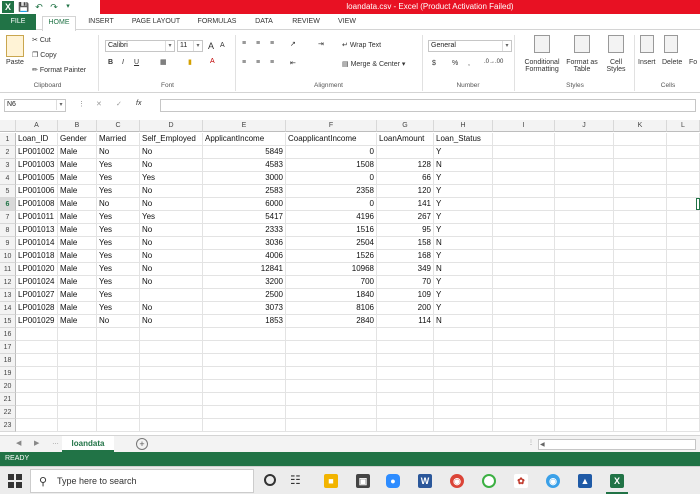 The width and height of the screenshot is (700, 494). What do you see at coordinates (37, 152) in the screenshot?
I see `cell: LP001002` at bounding box center [37, 152].